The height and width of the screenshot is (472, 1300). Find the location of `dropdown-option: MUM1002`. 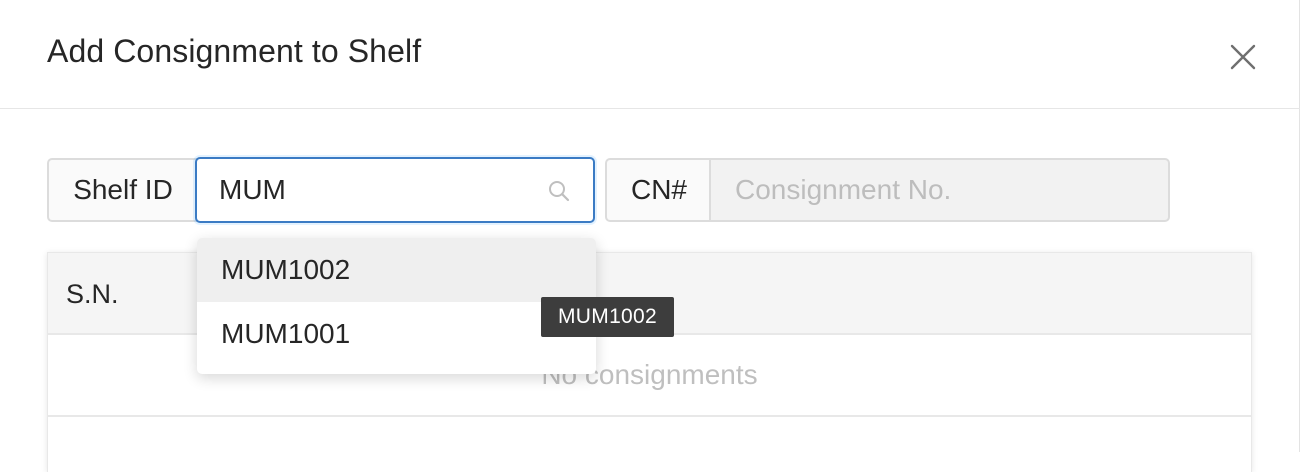

dropdown-option: MUM1002 is located at coordinates (396, 270).